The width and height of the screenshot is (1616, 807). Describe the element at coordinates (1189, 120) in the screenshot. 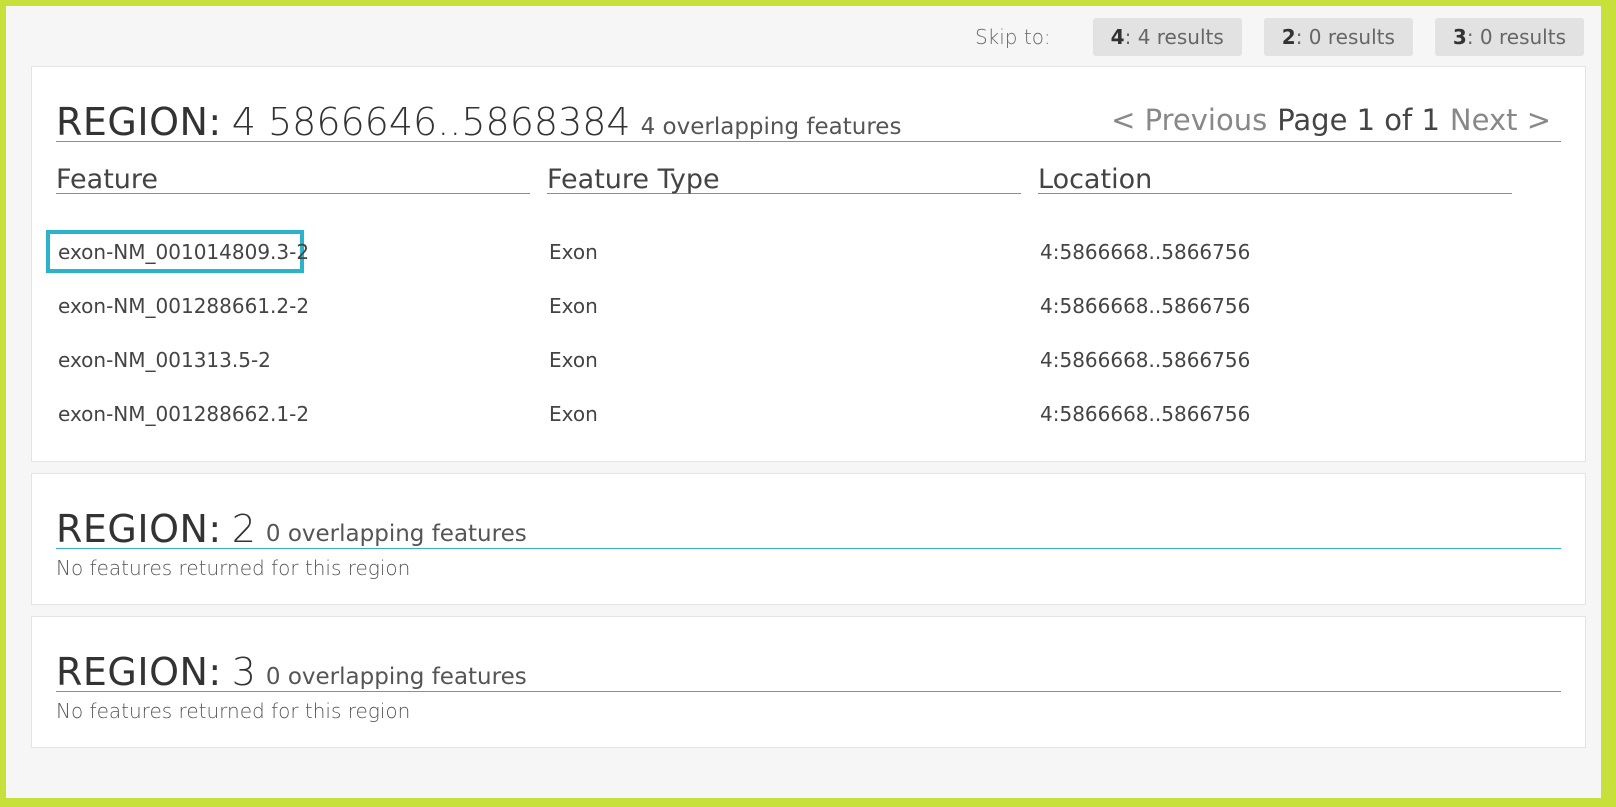

I see `previous-page-link: < Previous` at that location.